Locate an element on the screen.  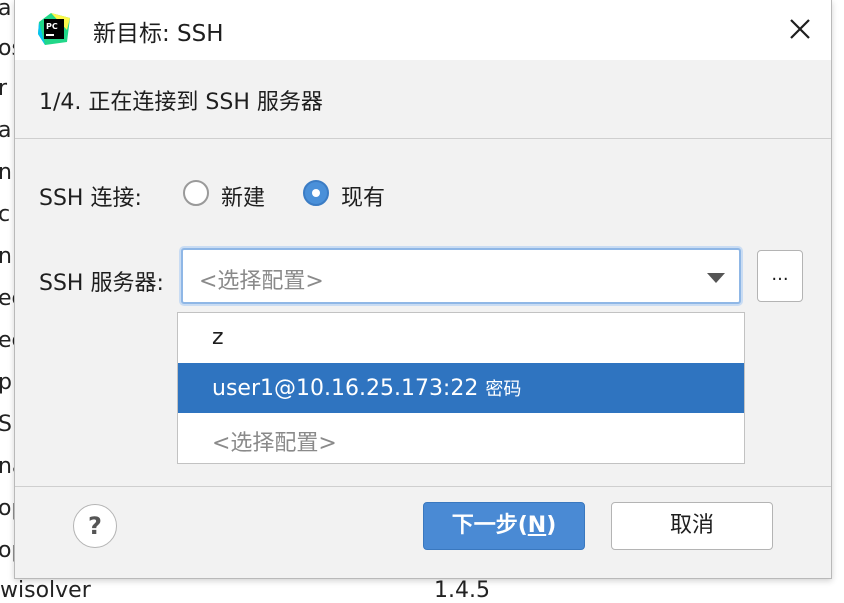
ssh-server-combobox-value: <选择配置> is located at coordinates (261, 281).